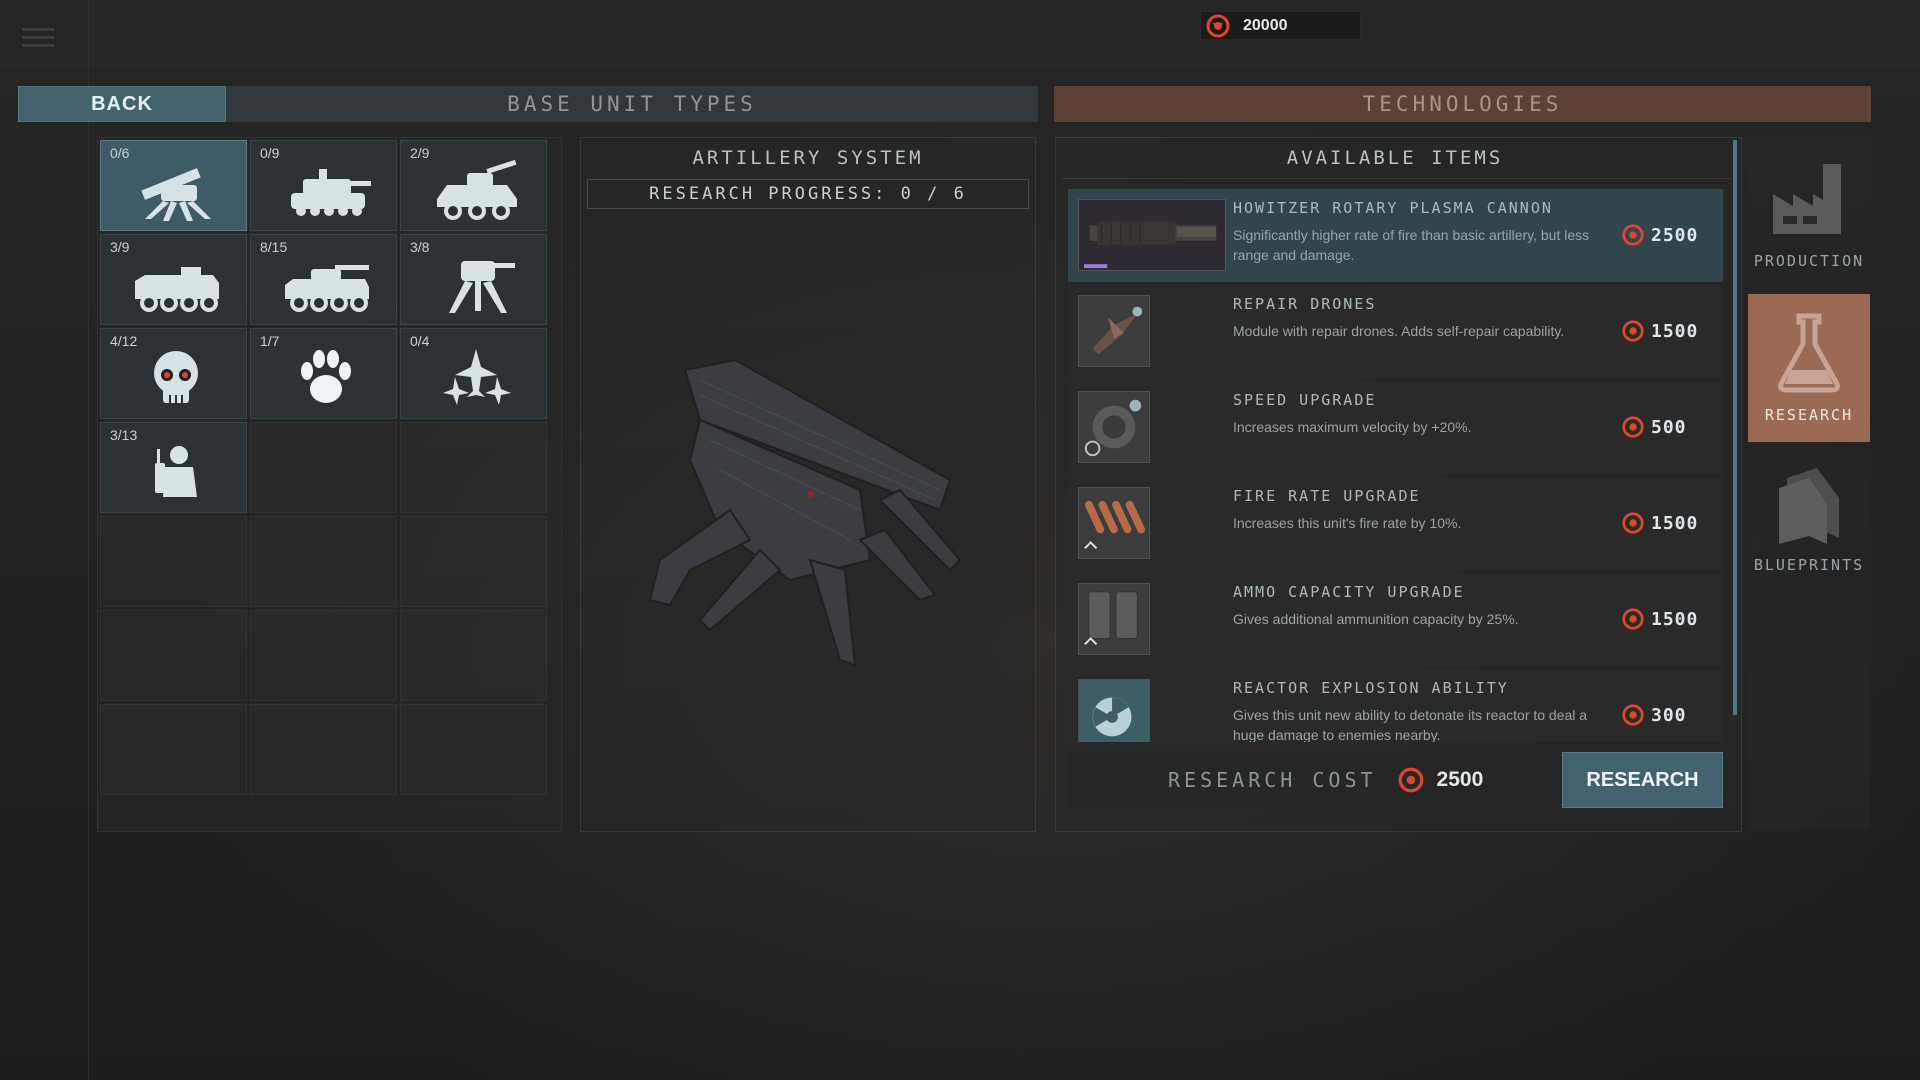 The width and height of the screenshot is (1920, 1080). Describe the element at coordinates (1393, 208) in the screenshot. I see `tech-name: HOWITZER ROTARY PLASMA CANNON` at that location.